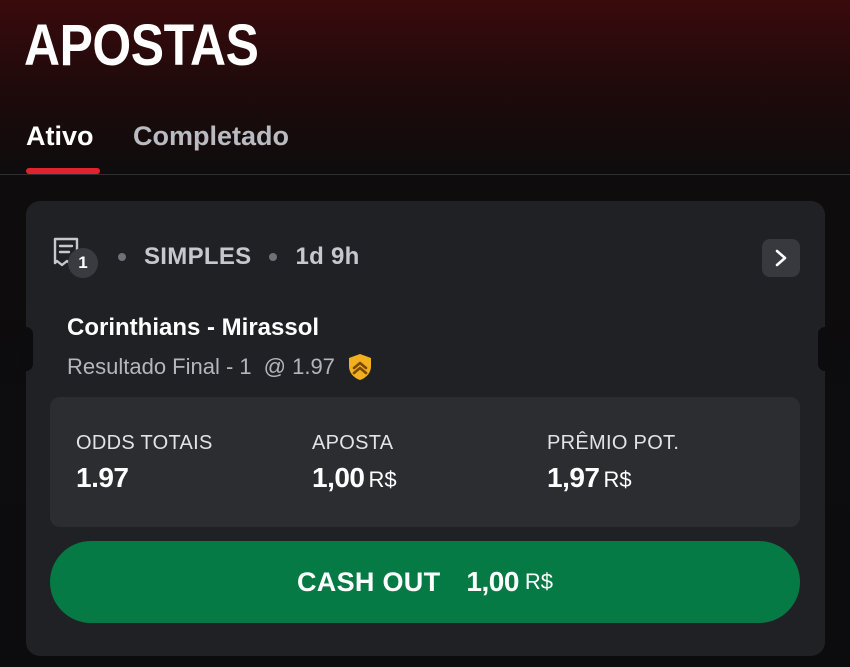 The width and height of the screenshot is (850, 667). I want to click on cash-out-currency: R$, so click(539, 581).